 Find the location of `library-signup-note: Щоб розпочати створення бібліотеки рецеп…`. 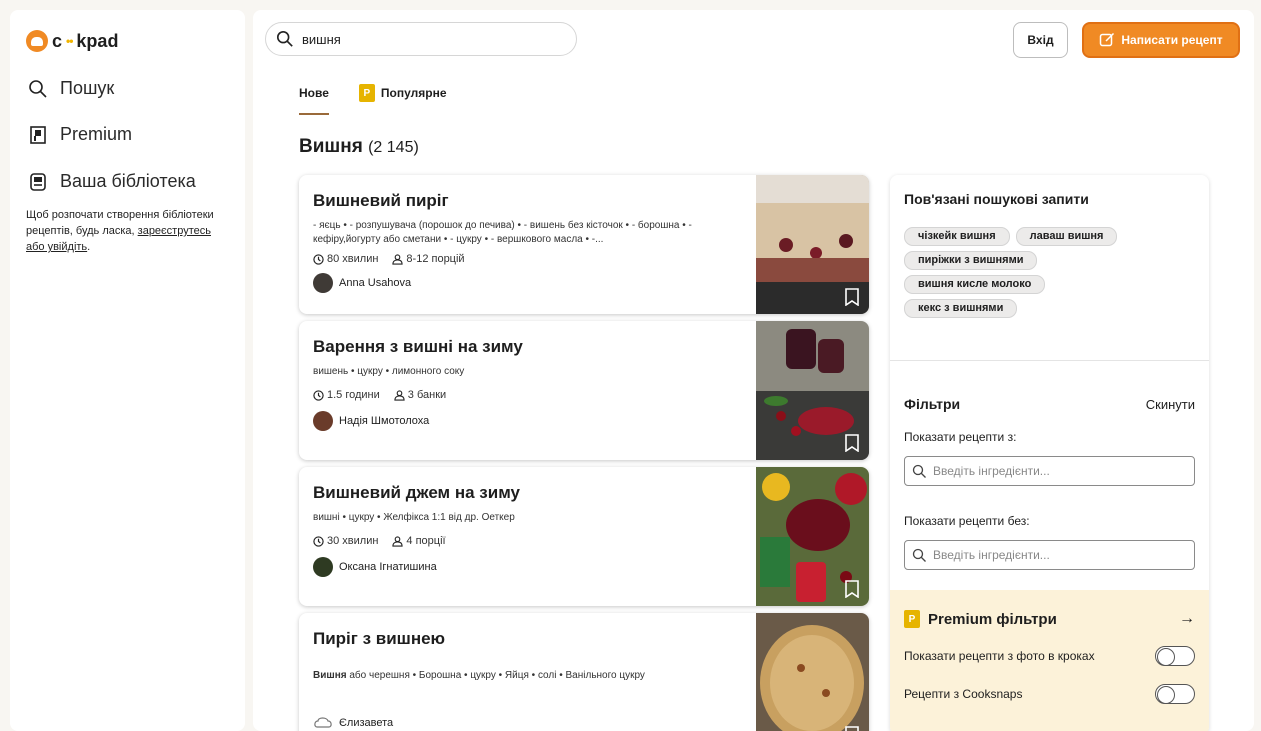

library-signup-note: Щоб розпочати створення бібліотеки рецеп… is located at coordinates (120, 231).